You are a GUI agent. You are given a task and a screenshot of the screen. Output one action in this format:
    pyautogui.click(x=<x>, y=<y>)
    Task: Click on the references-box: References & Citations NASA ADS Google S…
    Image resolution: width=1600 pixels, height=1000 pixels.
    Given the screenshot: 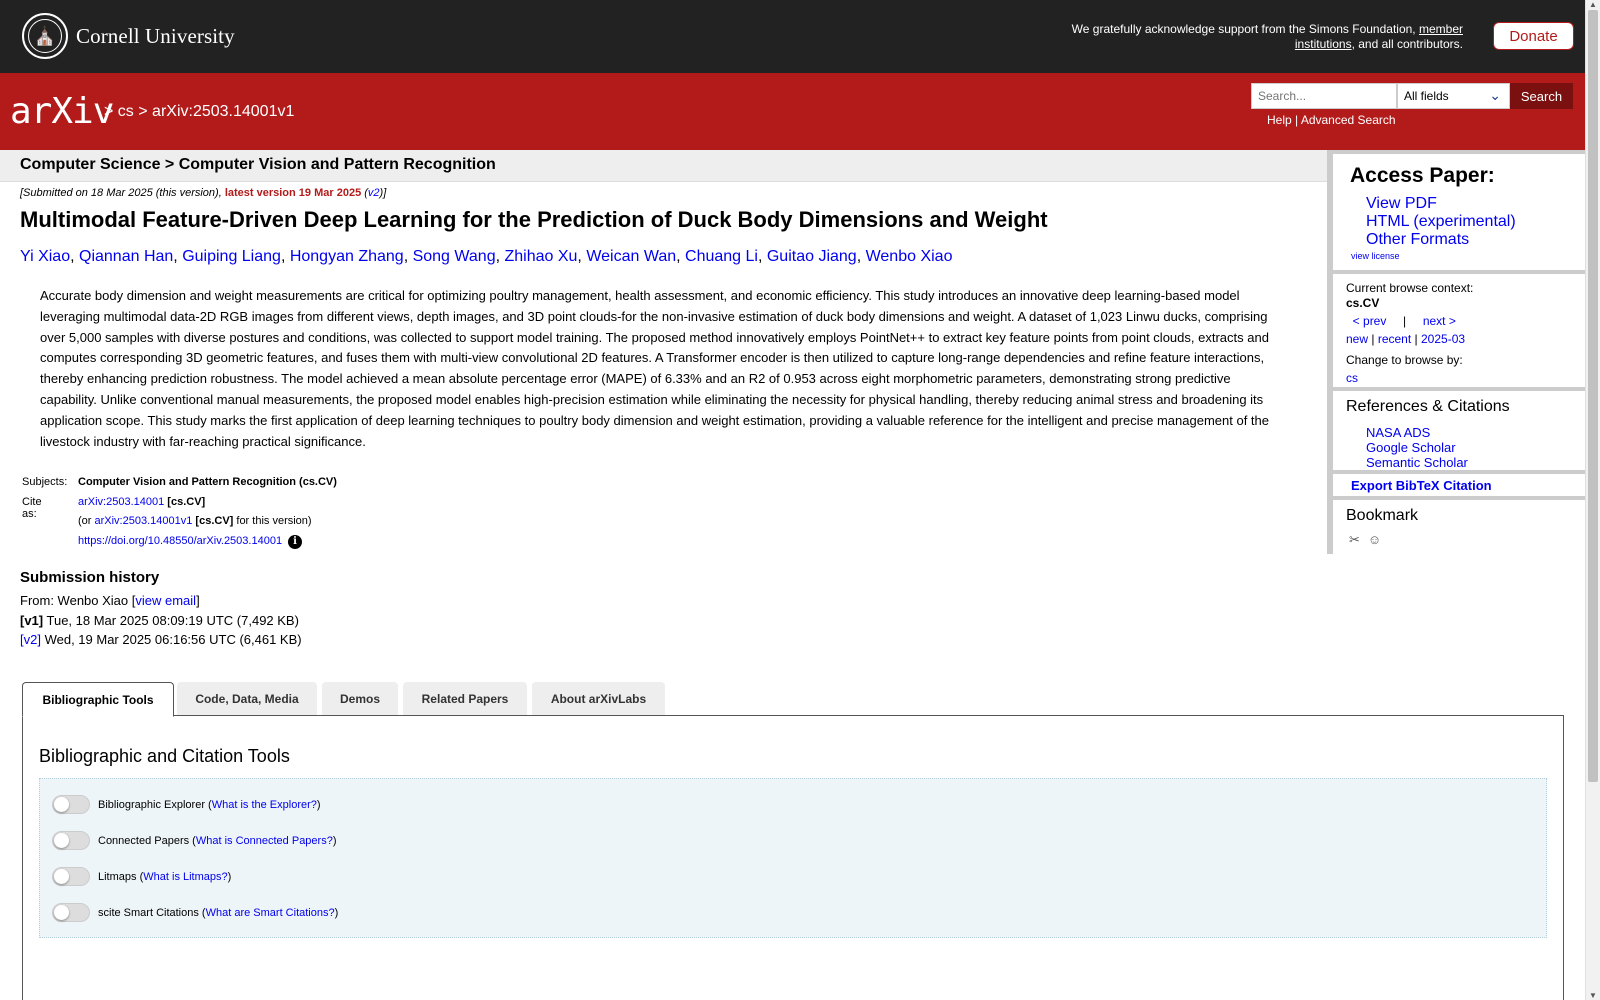 What is the action you would take?
    pyautogui.click(x=1459, y=430)
    